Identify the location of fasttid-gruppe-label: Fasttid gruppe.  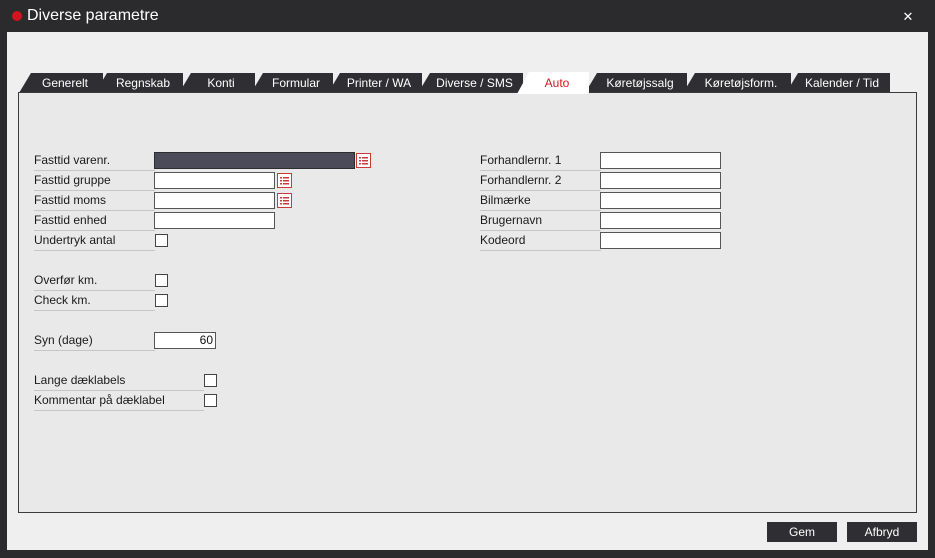
(94, 181).